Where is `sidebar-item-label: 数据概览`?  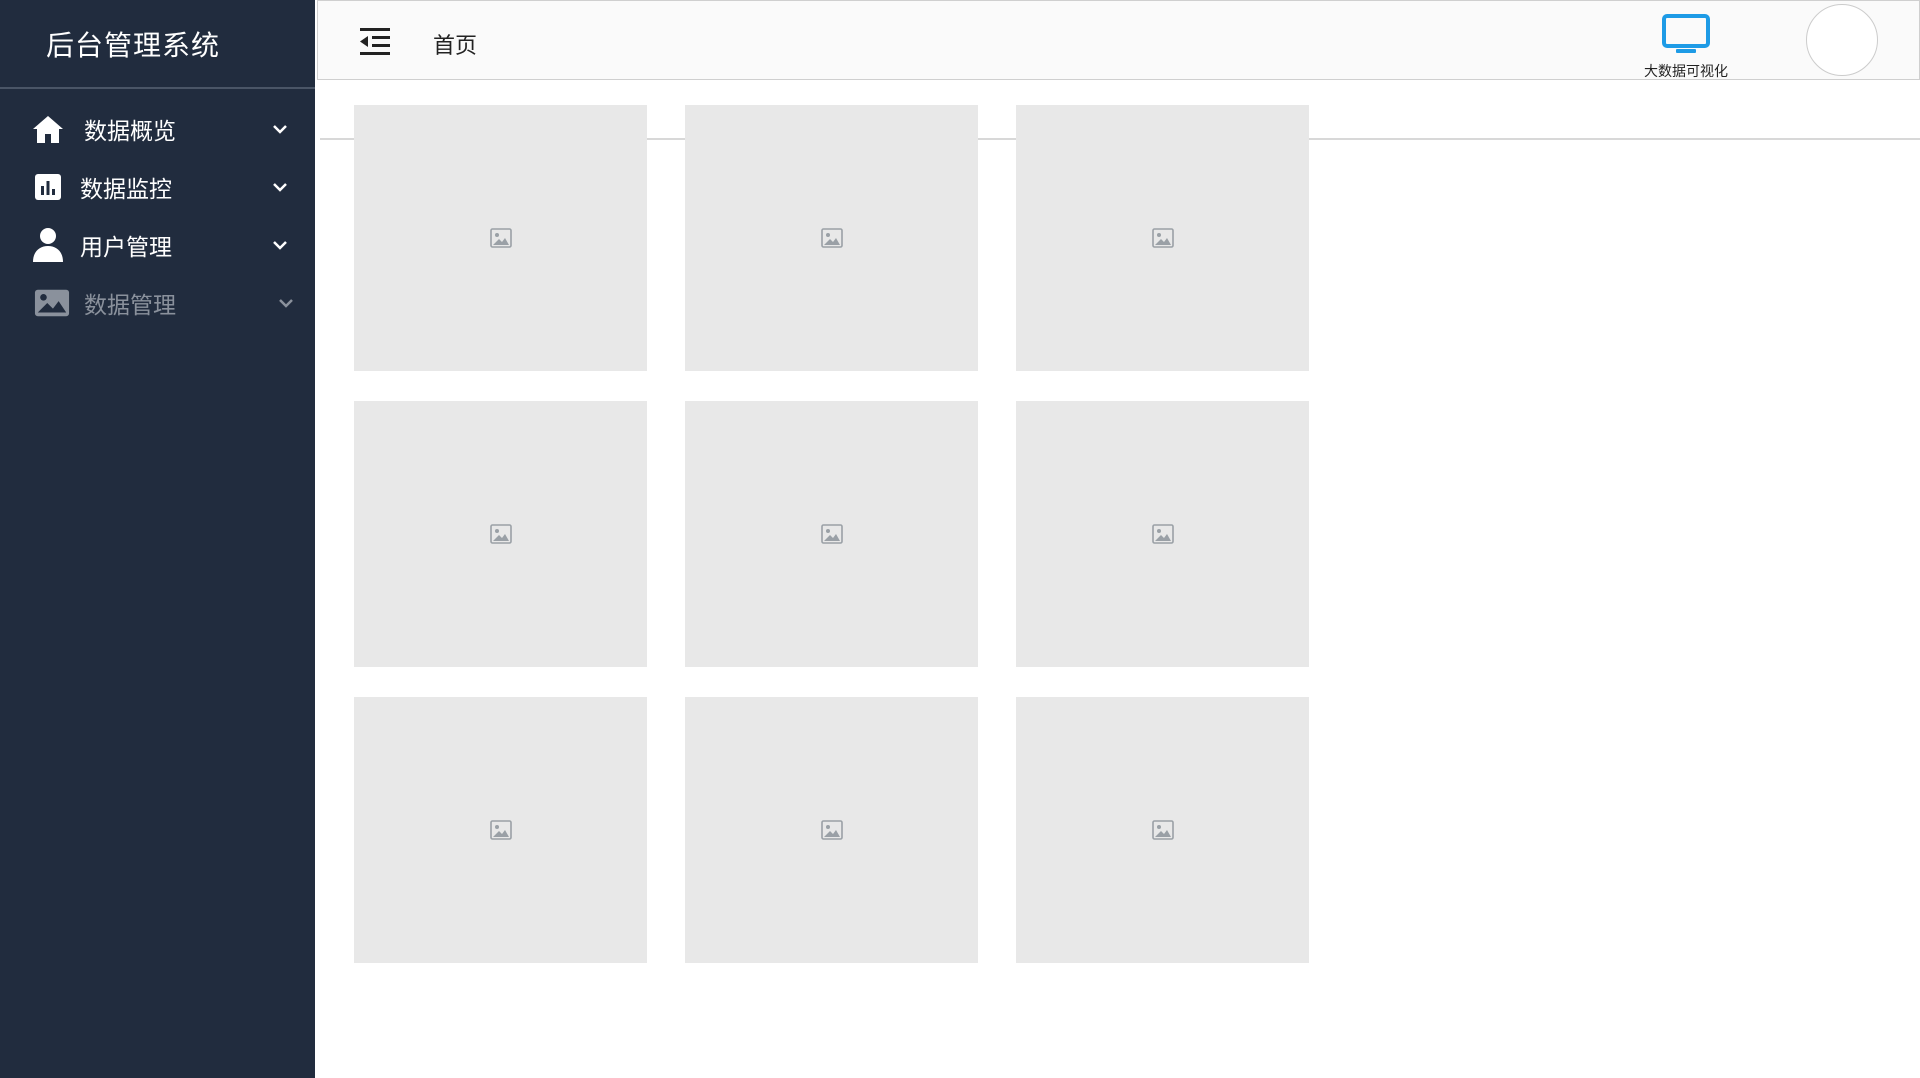
sidebar-item-label: 数据概览 is located at coordinates (130, 132).